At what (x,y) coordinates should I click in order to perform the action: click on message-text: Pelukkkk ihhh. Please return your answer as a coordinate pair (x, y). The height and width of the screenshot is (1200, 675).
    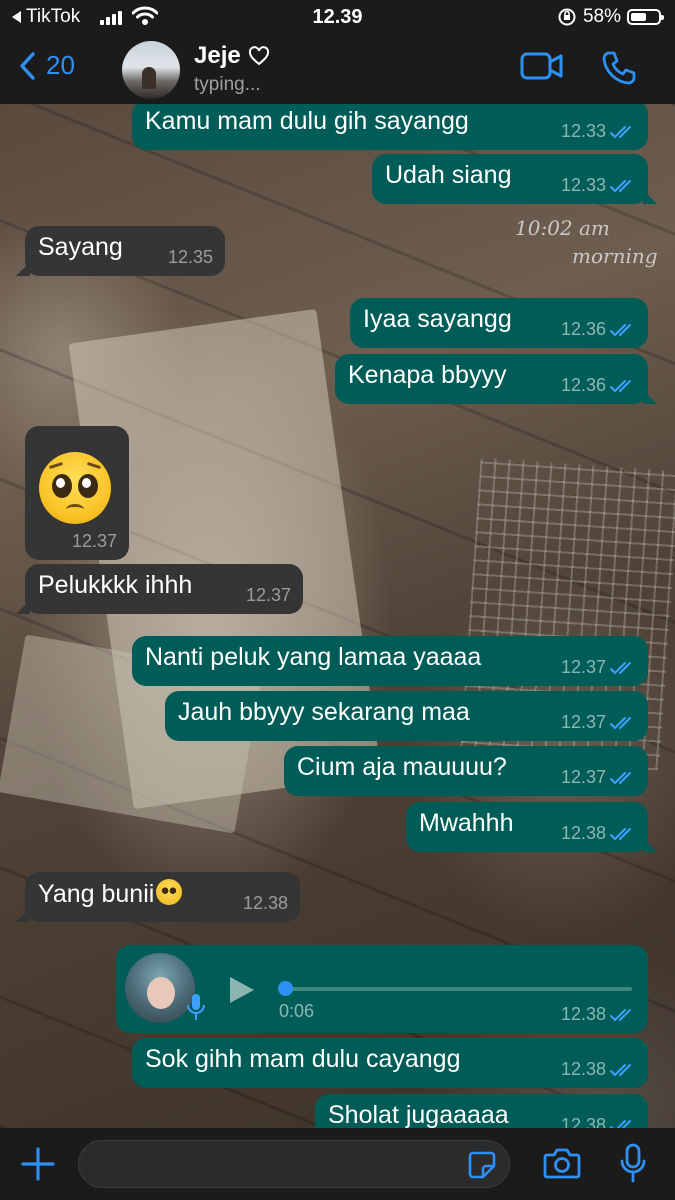
    Looking at the image, I should click on (115, 585).